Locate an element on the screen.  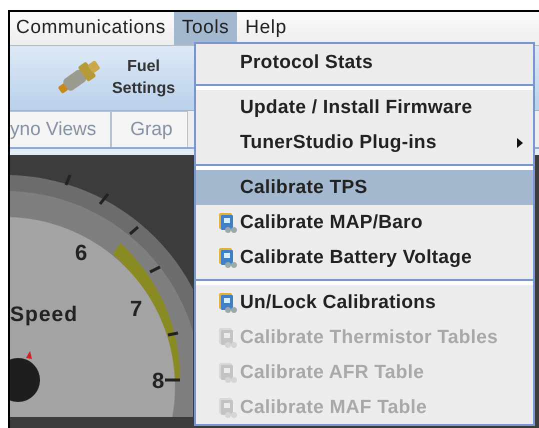
gauge-number: 6 is located at coordinates (81, 252).